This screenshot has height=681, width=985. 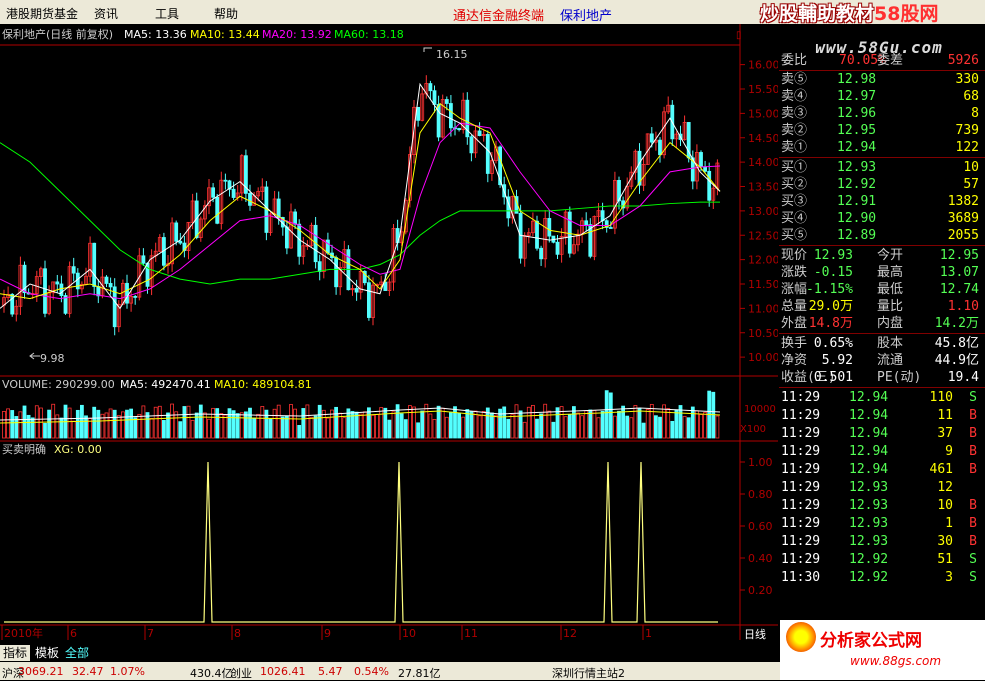 What do you see at coordinates (794, 255) in the screenshot?
I see `stat-label: 现价` at bounding box center [794, 255].